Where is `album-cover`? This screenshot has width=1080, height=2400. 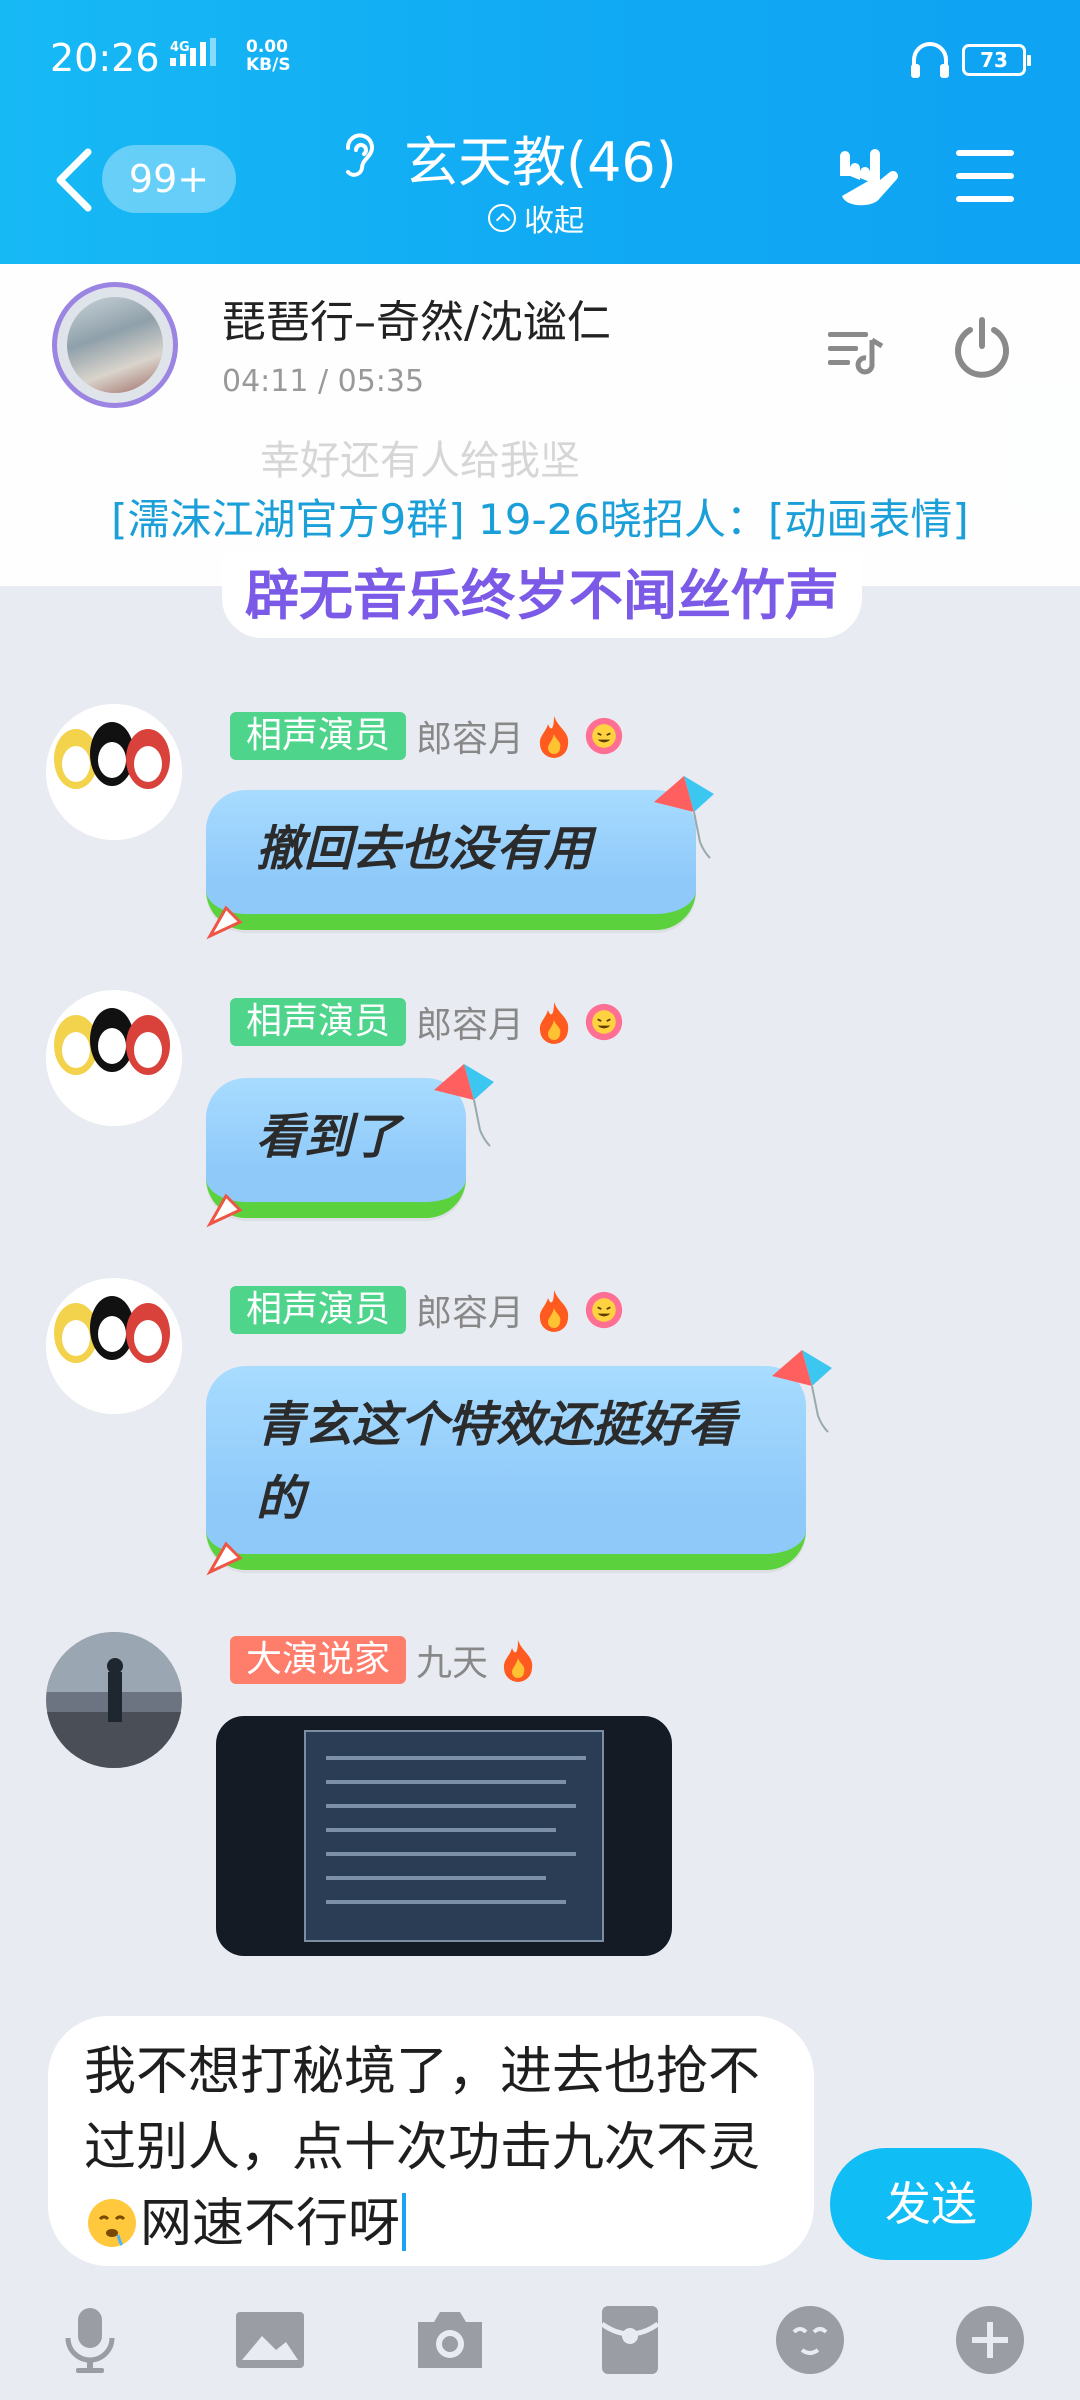 album-cover is located at coordinates (115, 345).